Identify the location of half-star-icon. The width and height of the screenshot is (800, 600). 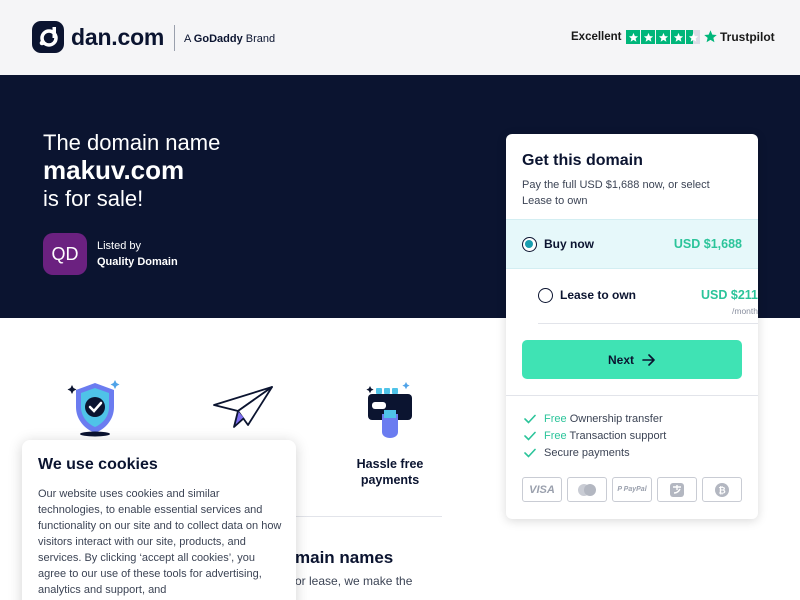
(693, 37).